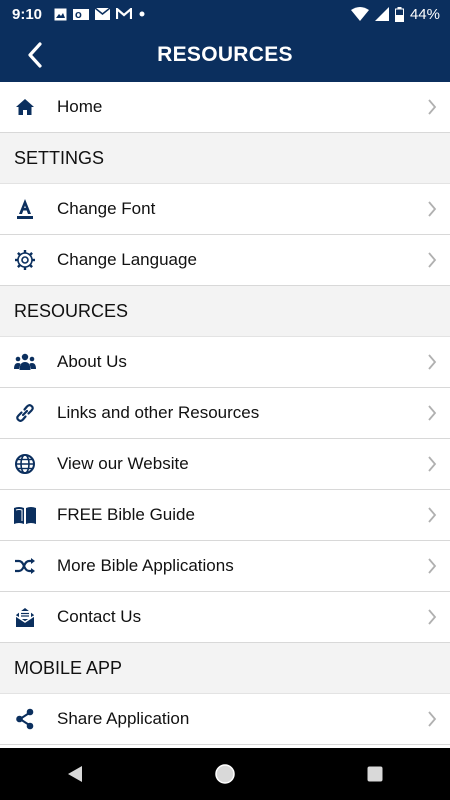 Image resolution: width=450 pixels, height=800 pixels. What do you see at coordinates (99, 616) in the screenshot?
I see `list-item-label: Contact Us` at bounding box center [99, 616].